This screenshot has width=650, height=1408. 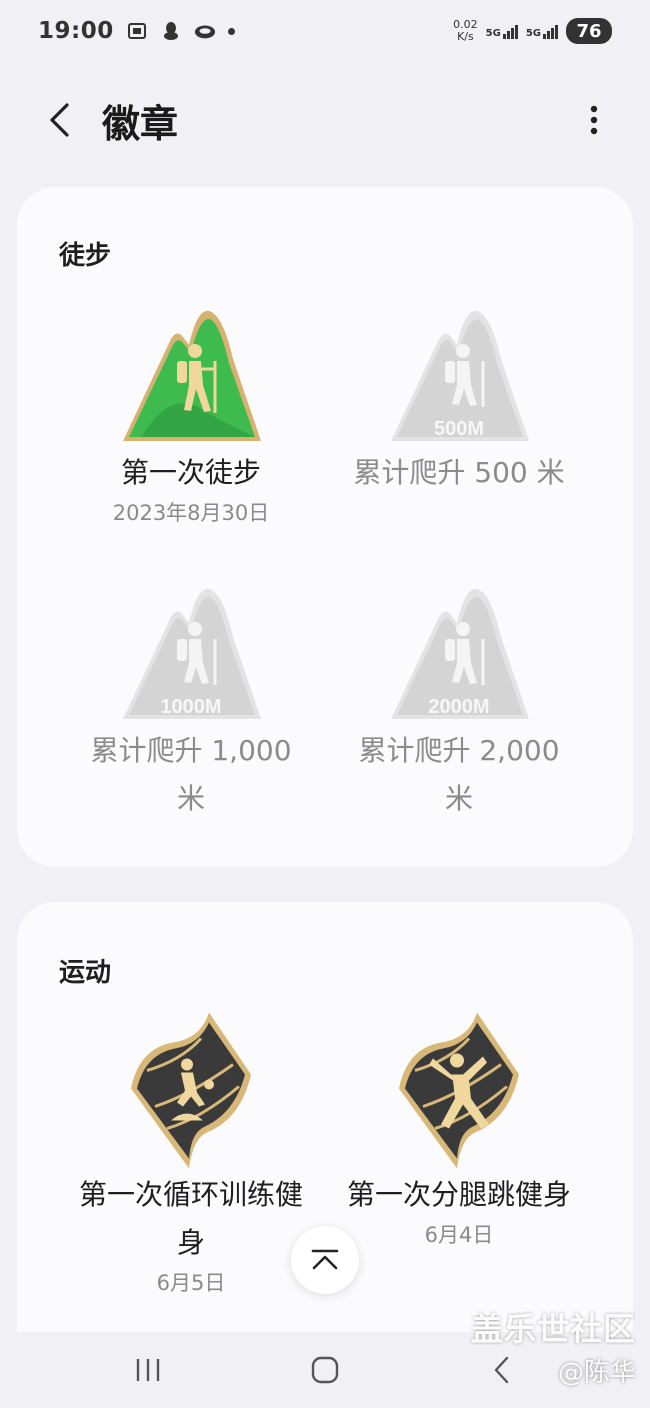 I want to click on watermark-text: 盖乐世社区, so click(x=553, y=1329).